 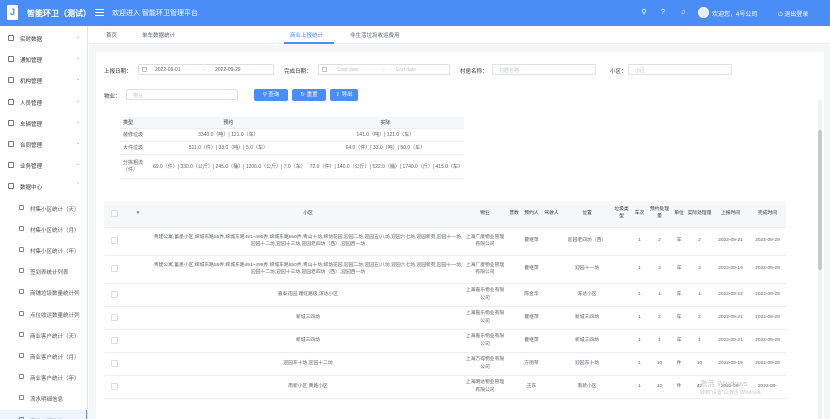 I want to click on help-icon: ?, so click(x=663, y=13).